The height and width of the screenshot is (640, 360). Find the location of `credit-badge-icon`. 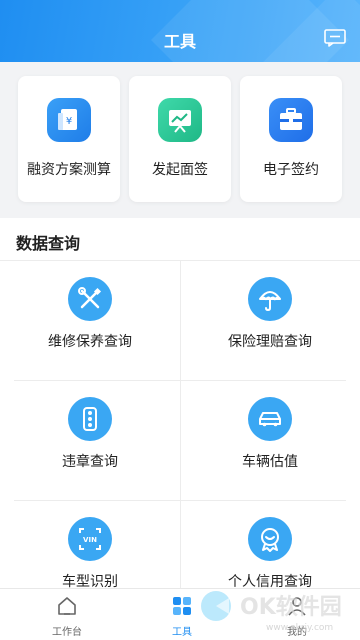

credit-badge-icon is located at coordinates (270, 539).